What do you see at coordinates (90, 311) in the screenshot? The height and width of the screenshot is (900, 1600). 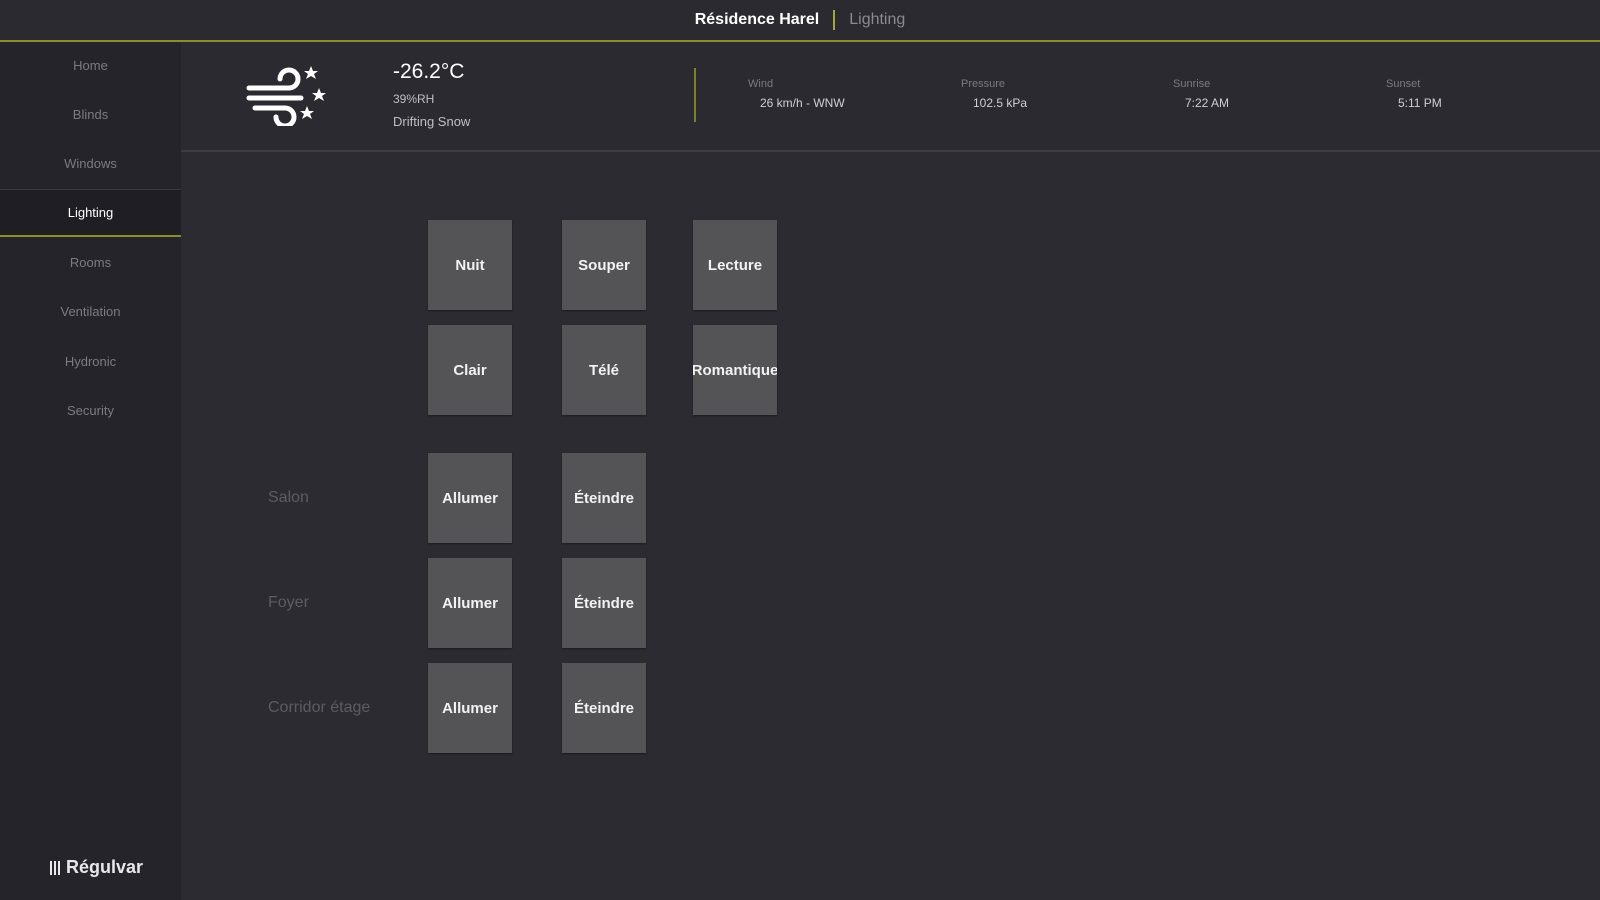 I see `sidebar-item-ventilation: Ventilation` at bounding box center [90, 311].